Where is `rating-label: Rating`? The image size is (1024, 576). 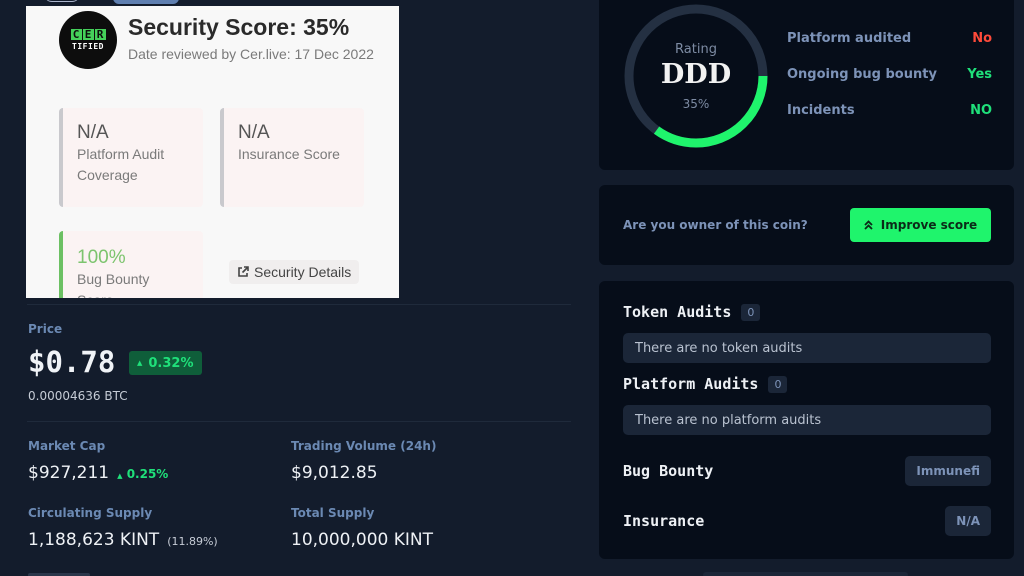
rating-label: Rating is located at coordinates (696, 49).